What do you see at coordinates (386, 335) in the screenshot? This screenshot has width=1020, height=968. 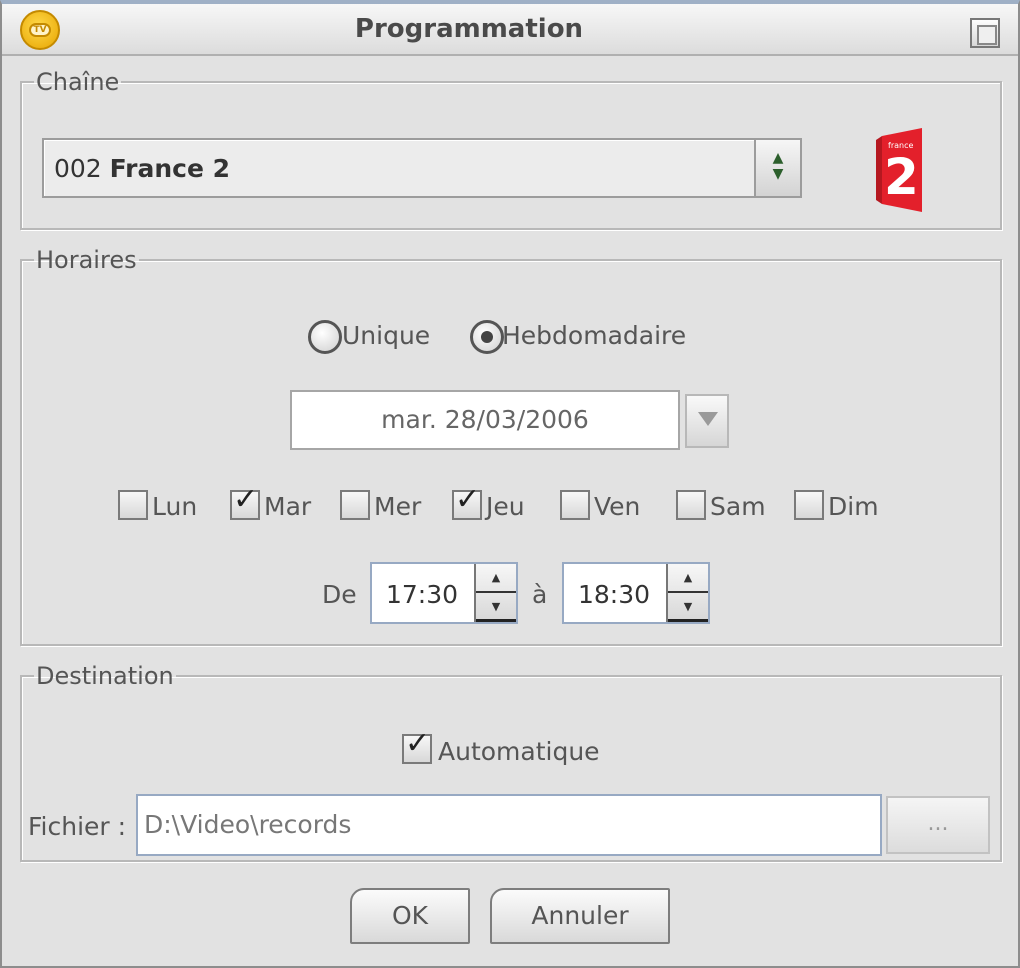 I see `radio-unique-label: Unique` at bounding box center [386, 335].